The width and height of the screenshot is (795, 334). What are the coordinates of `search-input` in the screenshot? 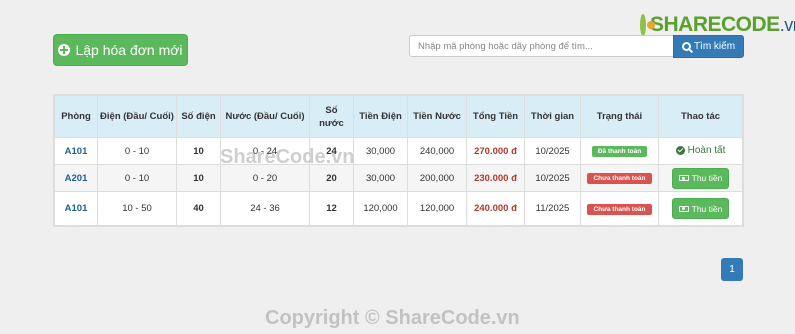 It's located at (541, 46).